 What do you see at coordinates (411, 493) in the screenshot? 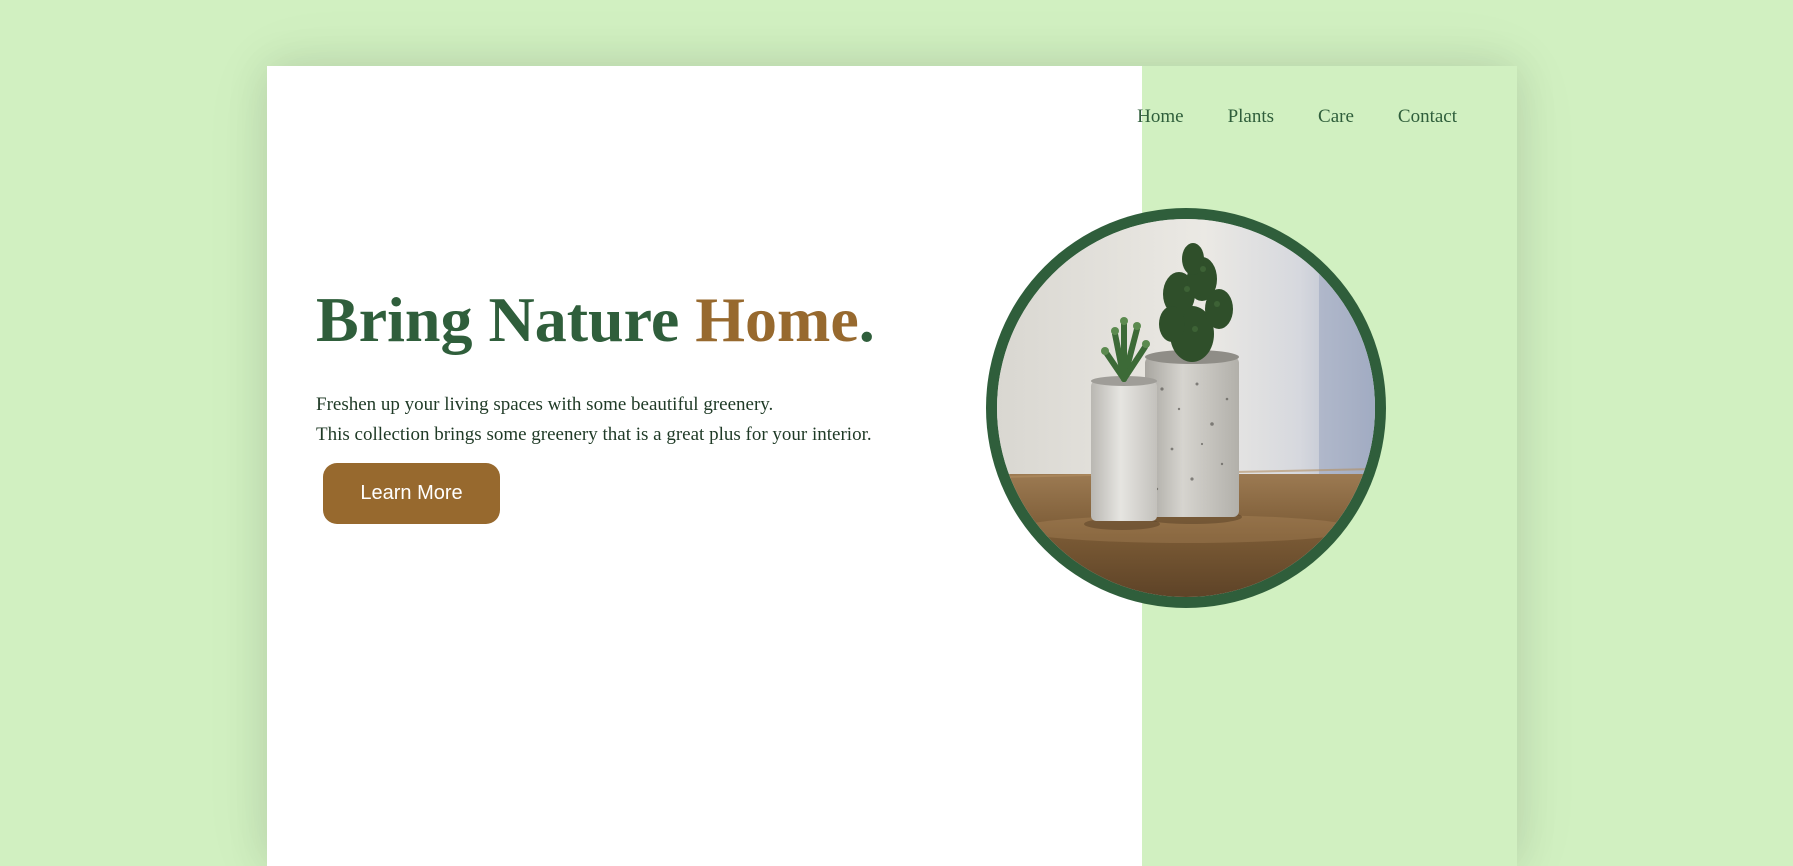
I see `learn-more-button: Learn More` at bounding box center [411, 493].